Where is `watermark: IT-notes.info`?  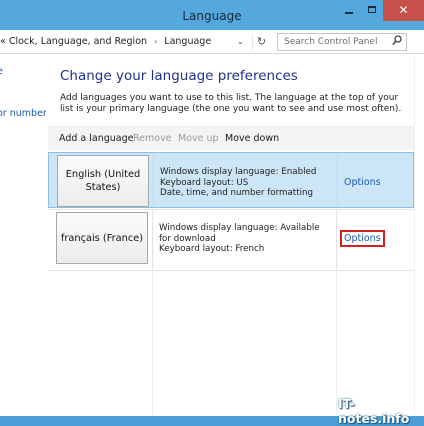 watermark: IT-notes.info is located at coordinates (374, 411).